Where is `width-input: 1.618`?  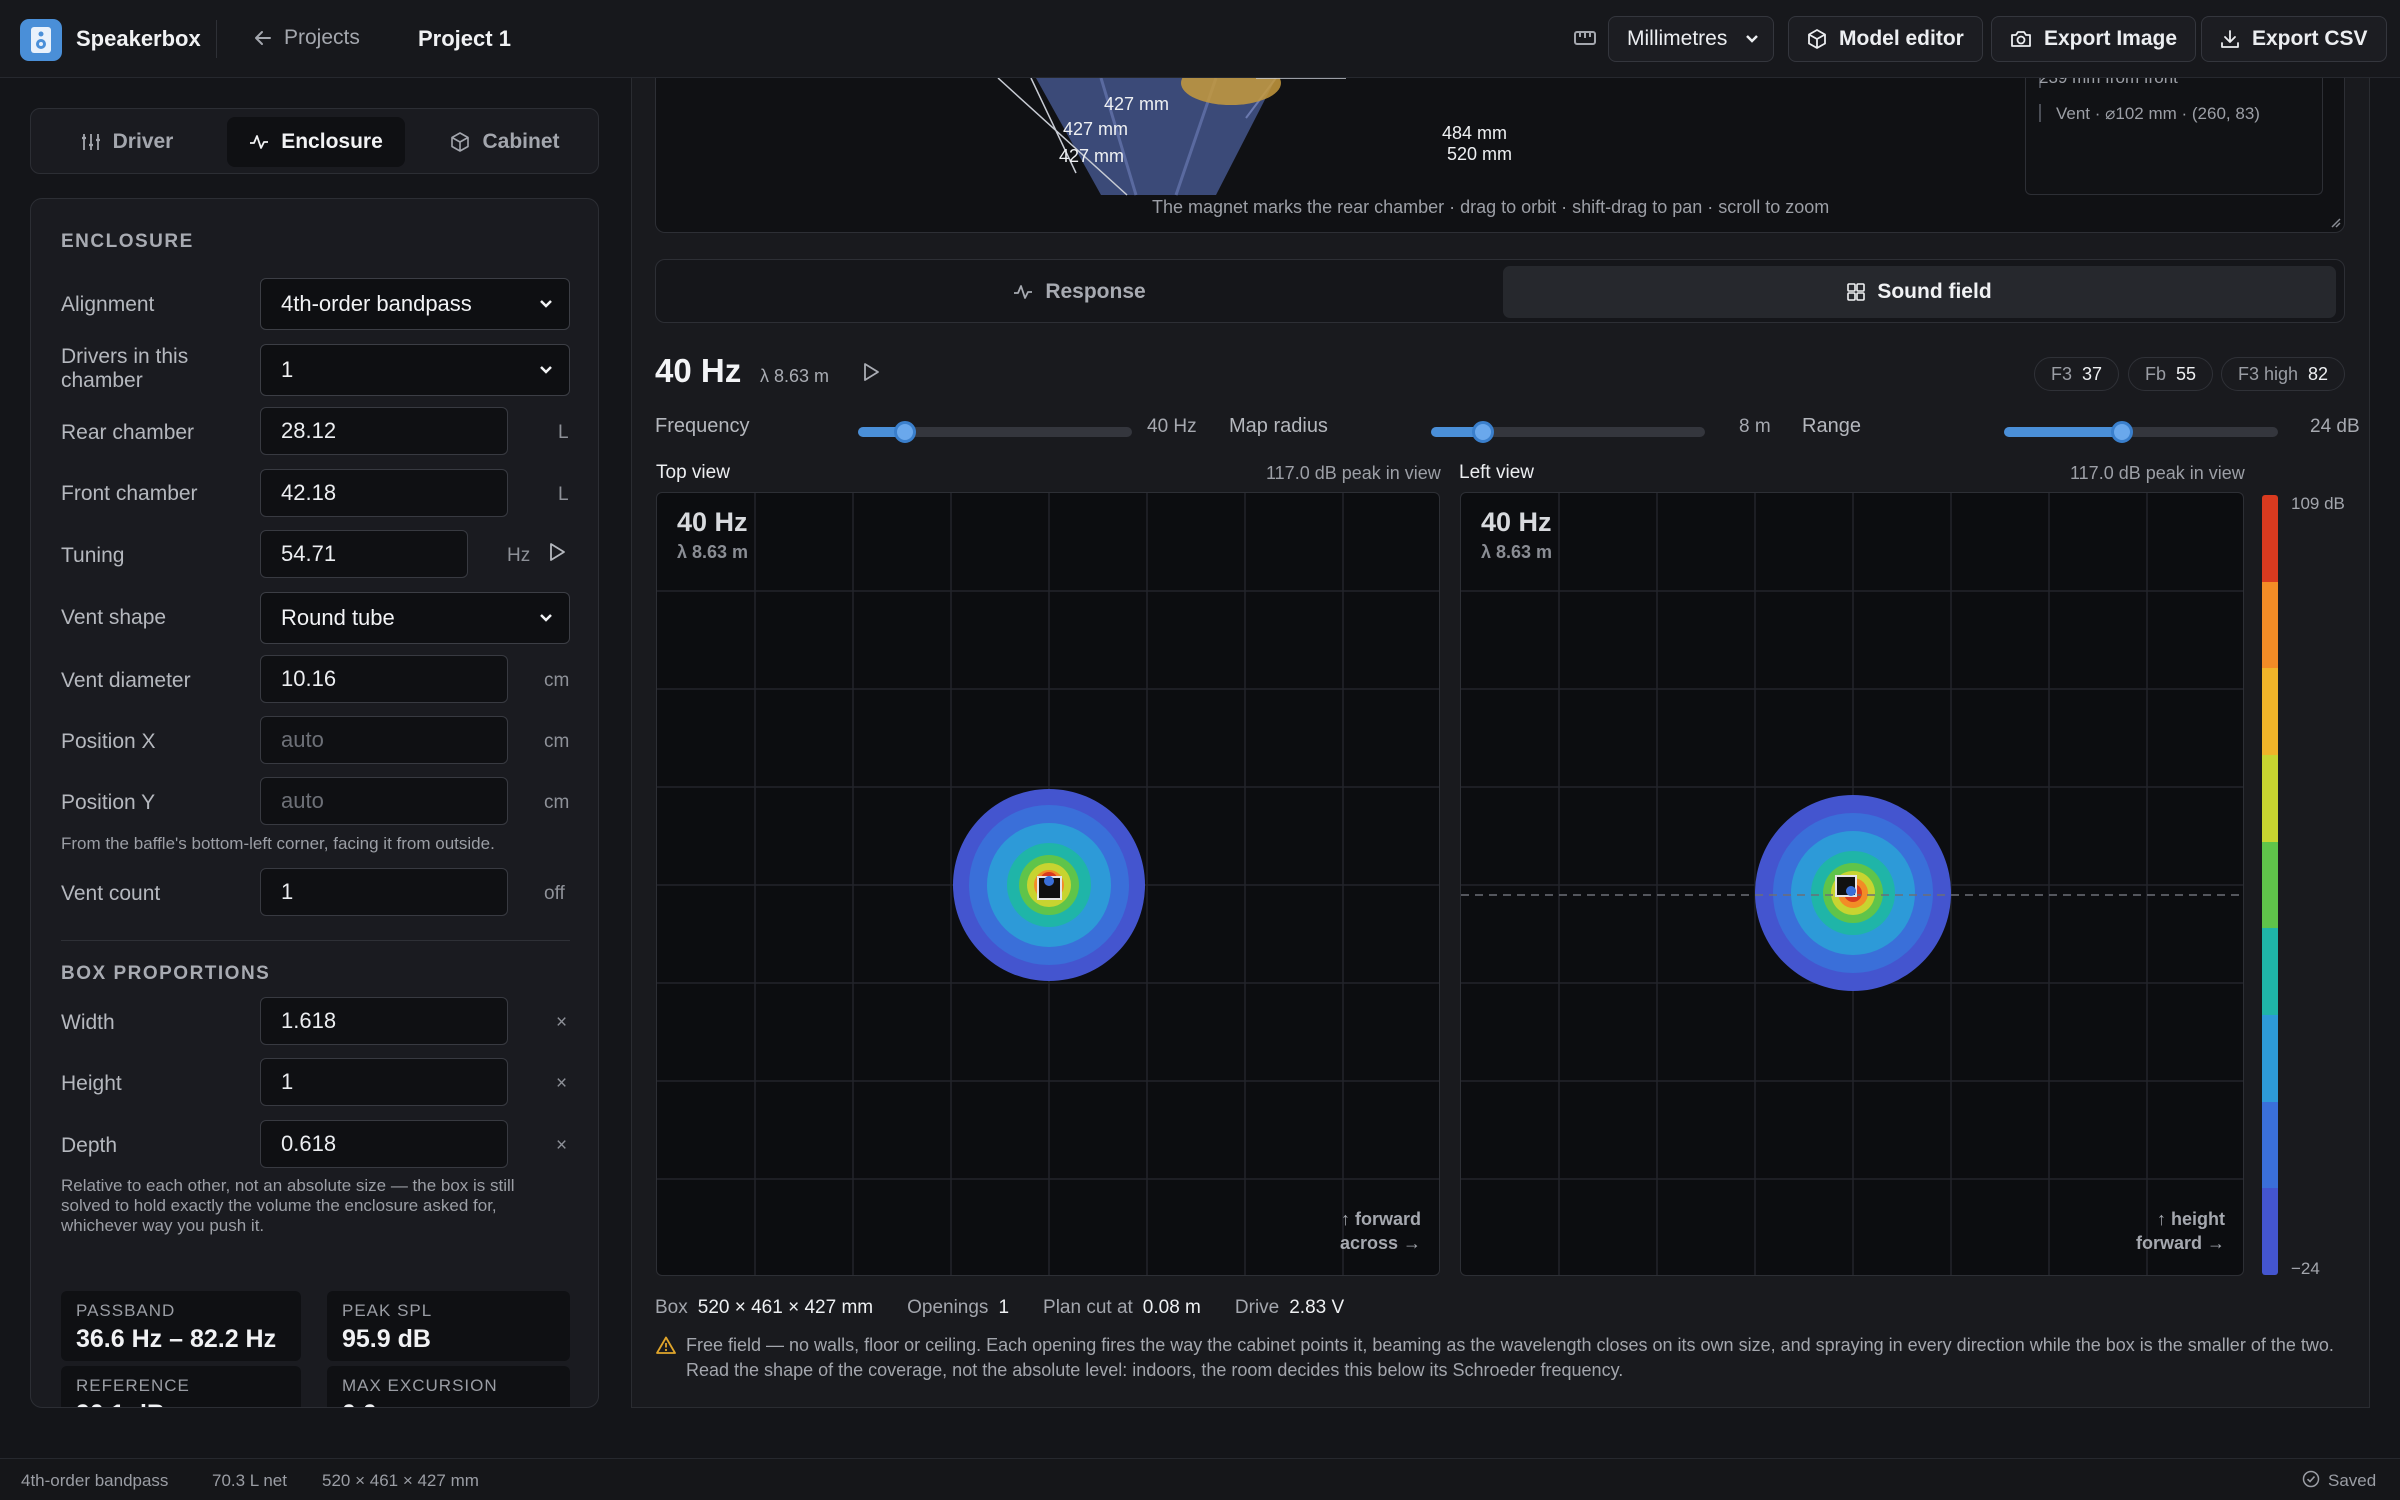 width-input: 1.618 is located at coordinates (384, 1021).